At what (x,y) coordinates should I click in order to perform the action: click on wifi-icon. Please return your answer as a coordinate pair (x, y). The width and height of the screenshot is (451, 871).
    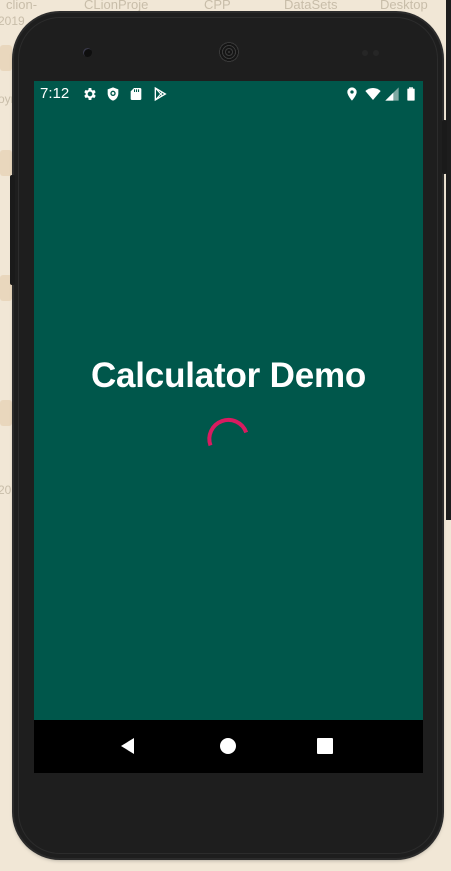
    Looking at the image, I should click on (373, 94).